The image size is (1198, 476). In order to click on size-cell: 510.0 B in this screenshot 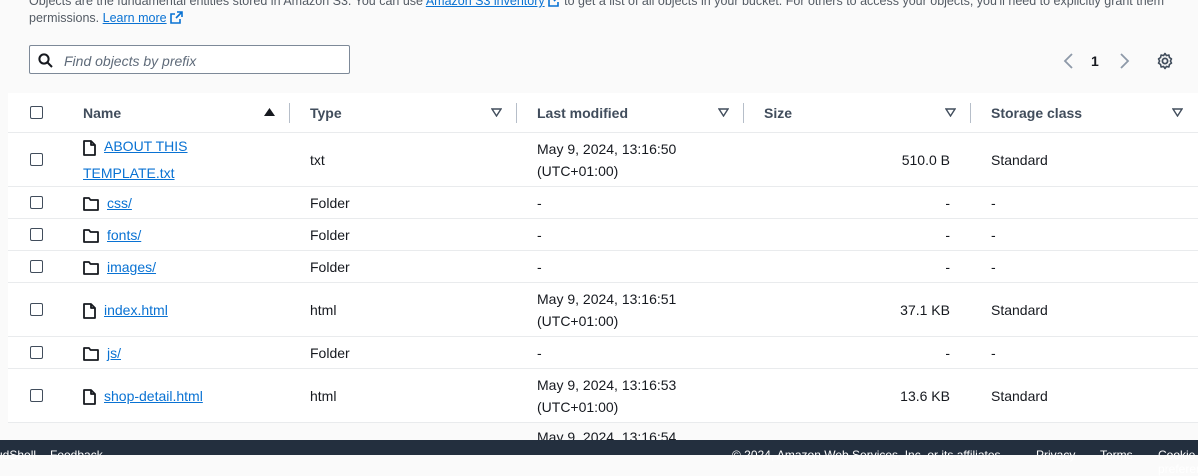, I will do `click(856, 159)`.